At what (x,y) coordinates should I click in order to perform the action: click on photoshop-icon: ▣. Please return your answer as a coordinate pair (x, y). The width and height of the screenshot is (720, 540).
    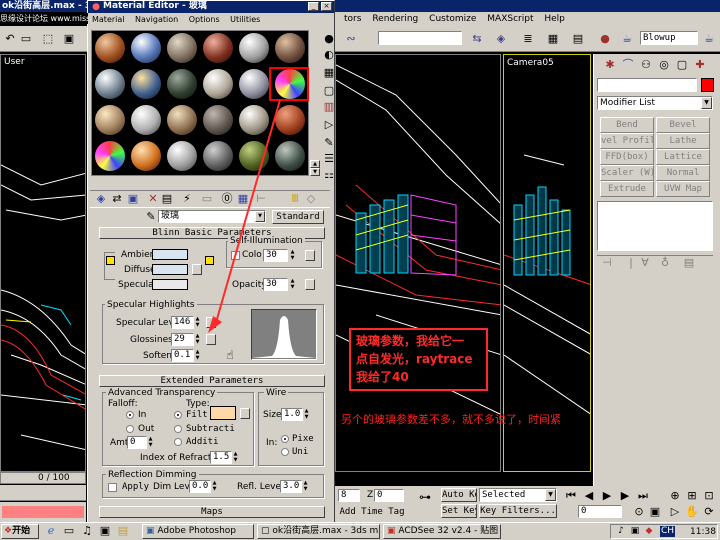
    Looking at the image, I should click on (150, 531).